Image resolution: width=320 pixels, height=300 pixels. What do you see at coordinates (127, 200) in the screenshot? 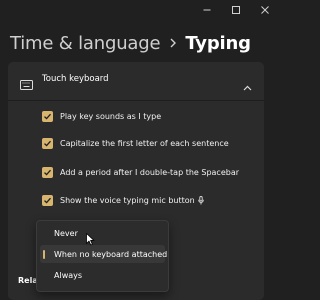
I see `option-label: Show the voice typing mic button` at bounding box center [127, 200].